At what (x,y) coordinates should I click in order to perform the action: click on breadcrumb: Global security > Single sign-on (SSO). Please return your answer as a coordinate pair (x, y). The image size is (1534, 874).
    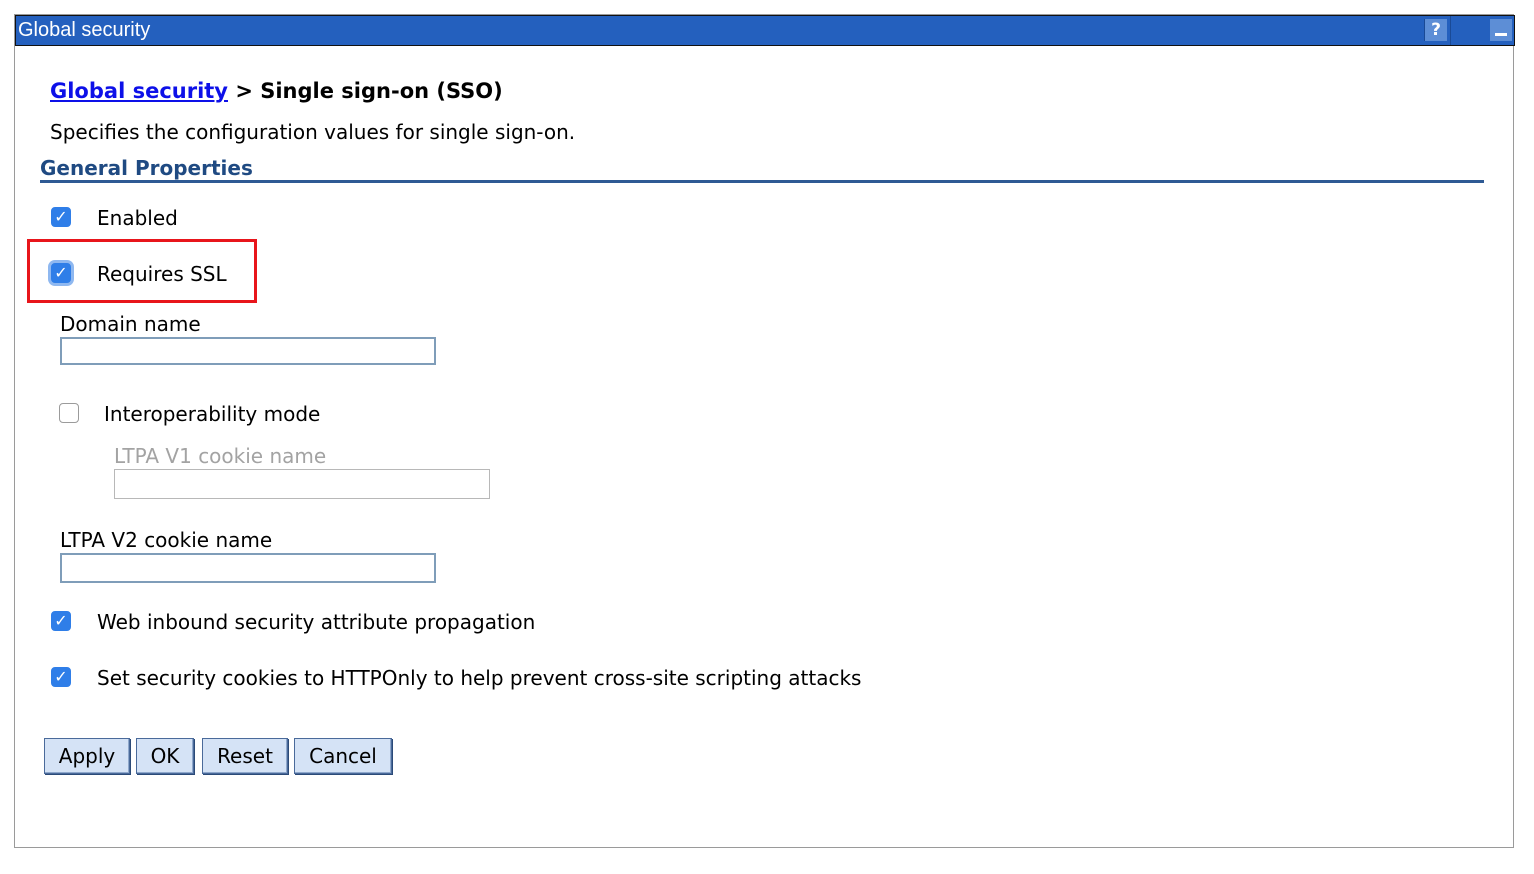
    Looking at the image, I should click on (276, 91).